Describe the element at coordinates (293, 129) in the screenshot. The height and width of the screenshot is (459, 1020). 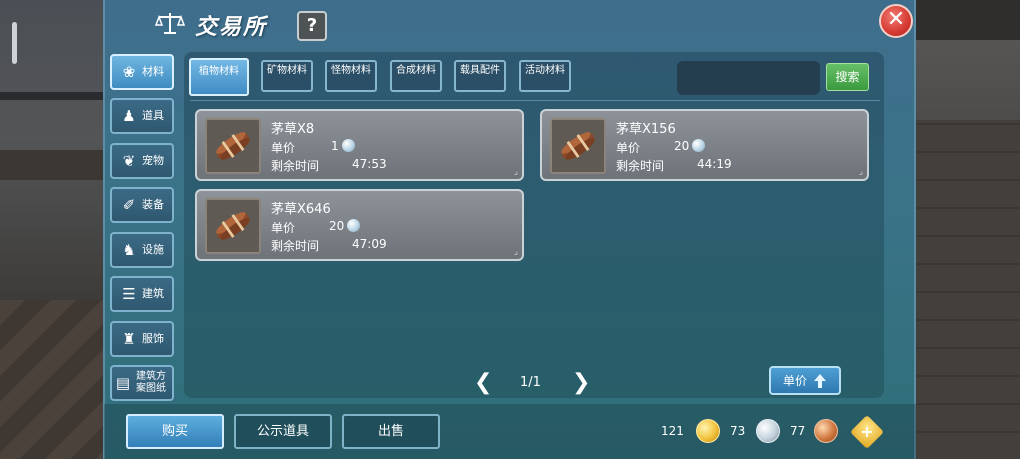
I see `item-name: 茅草X8` at that location.